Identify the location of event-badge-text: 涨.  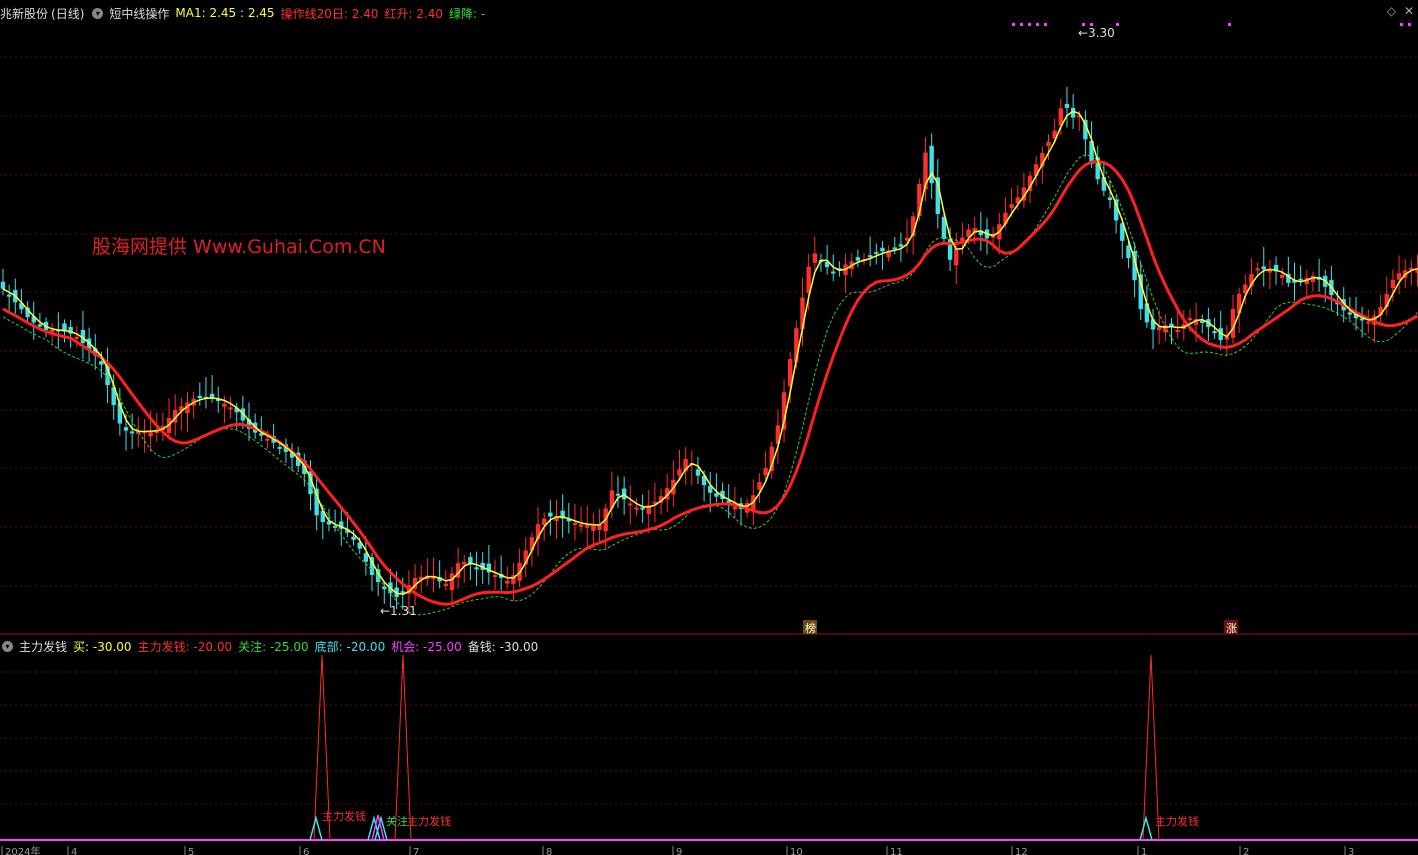
(1231, 628).